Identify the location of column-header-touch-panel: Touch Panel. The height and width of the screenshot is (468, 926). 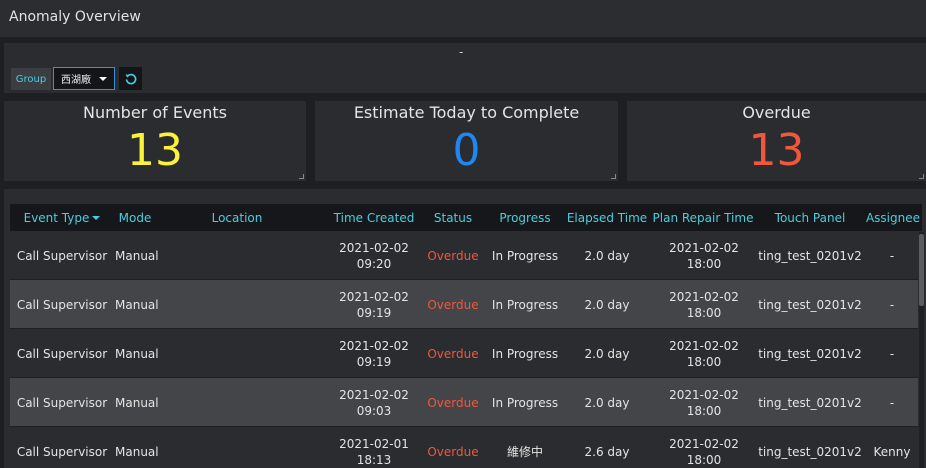
(810, 217).